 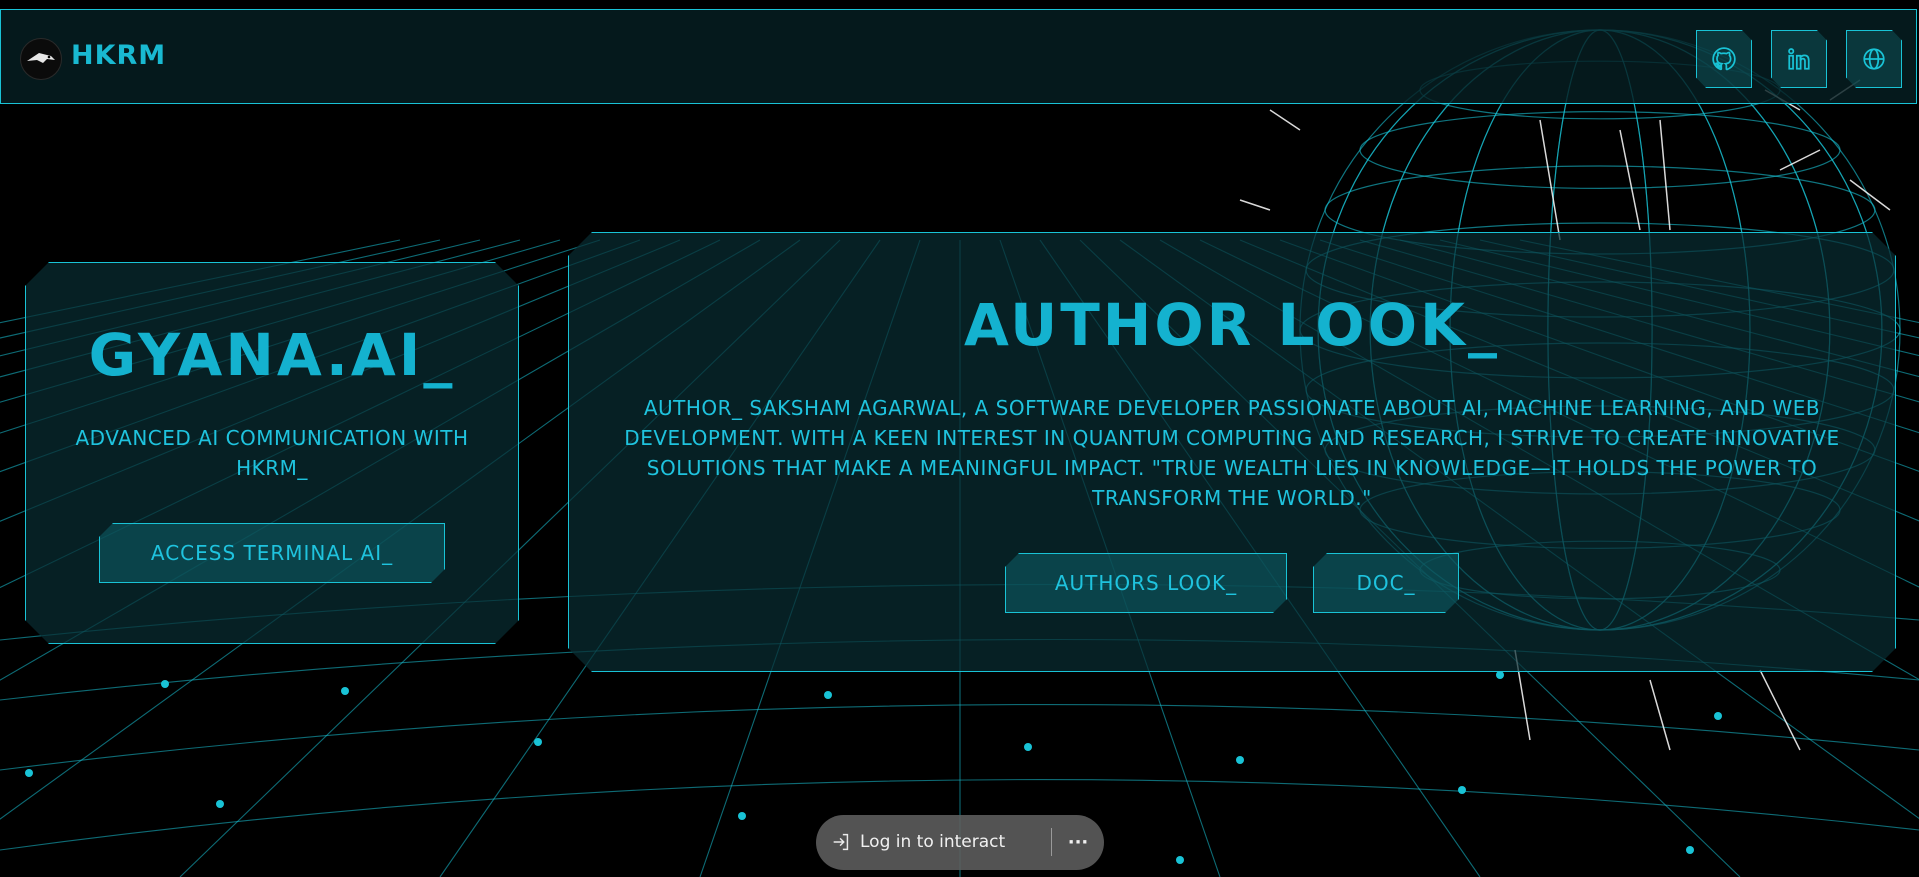 What do you see at coordinates (1051, 842) in the screenshot?
I see `overlay-divider` at bounding box center [1051, 842].